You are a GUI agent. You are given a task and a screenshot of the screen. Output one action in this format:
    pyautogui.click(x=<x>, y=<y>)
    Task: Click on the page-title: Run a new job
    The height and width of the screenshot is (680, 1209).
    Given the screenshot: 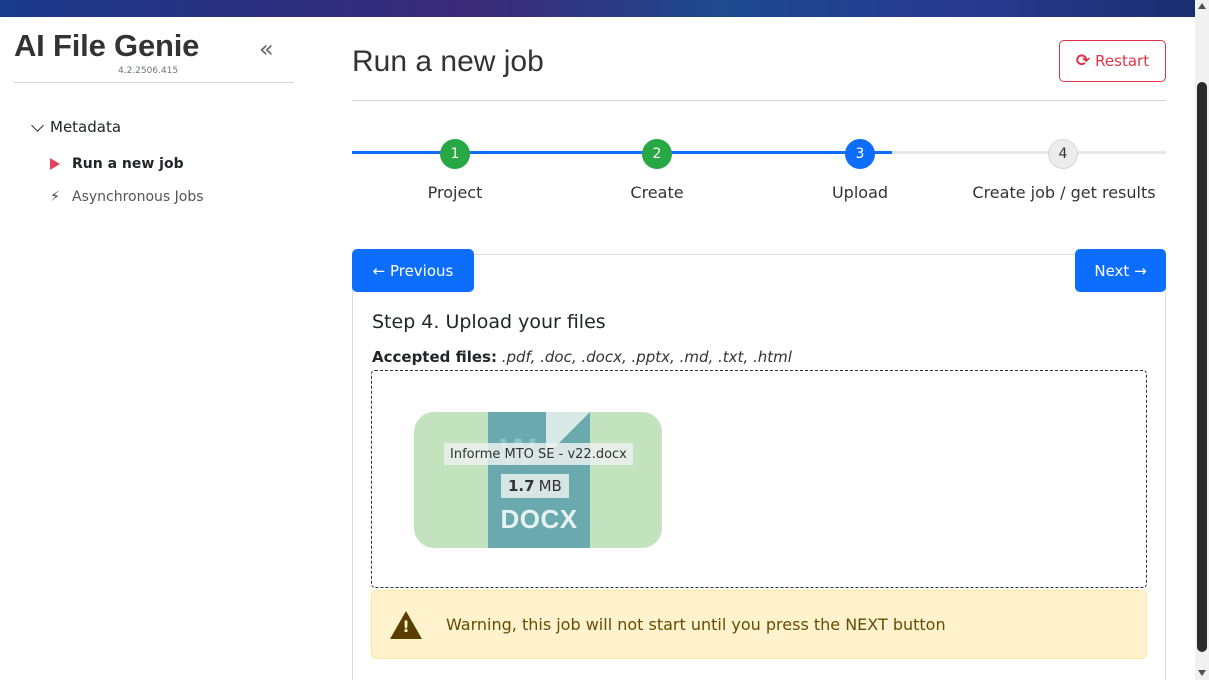 What is the action you would take?
    pyautogui.click(x=448, y=61)
    